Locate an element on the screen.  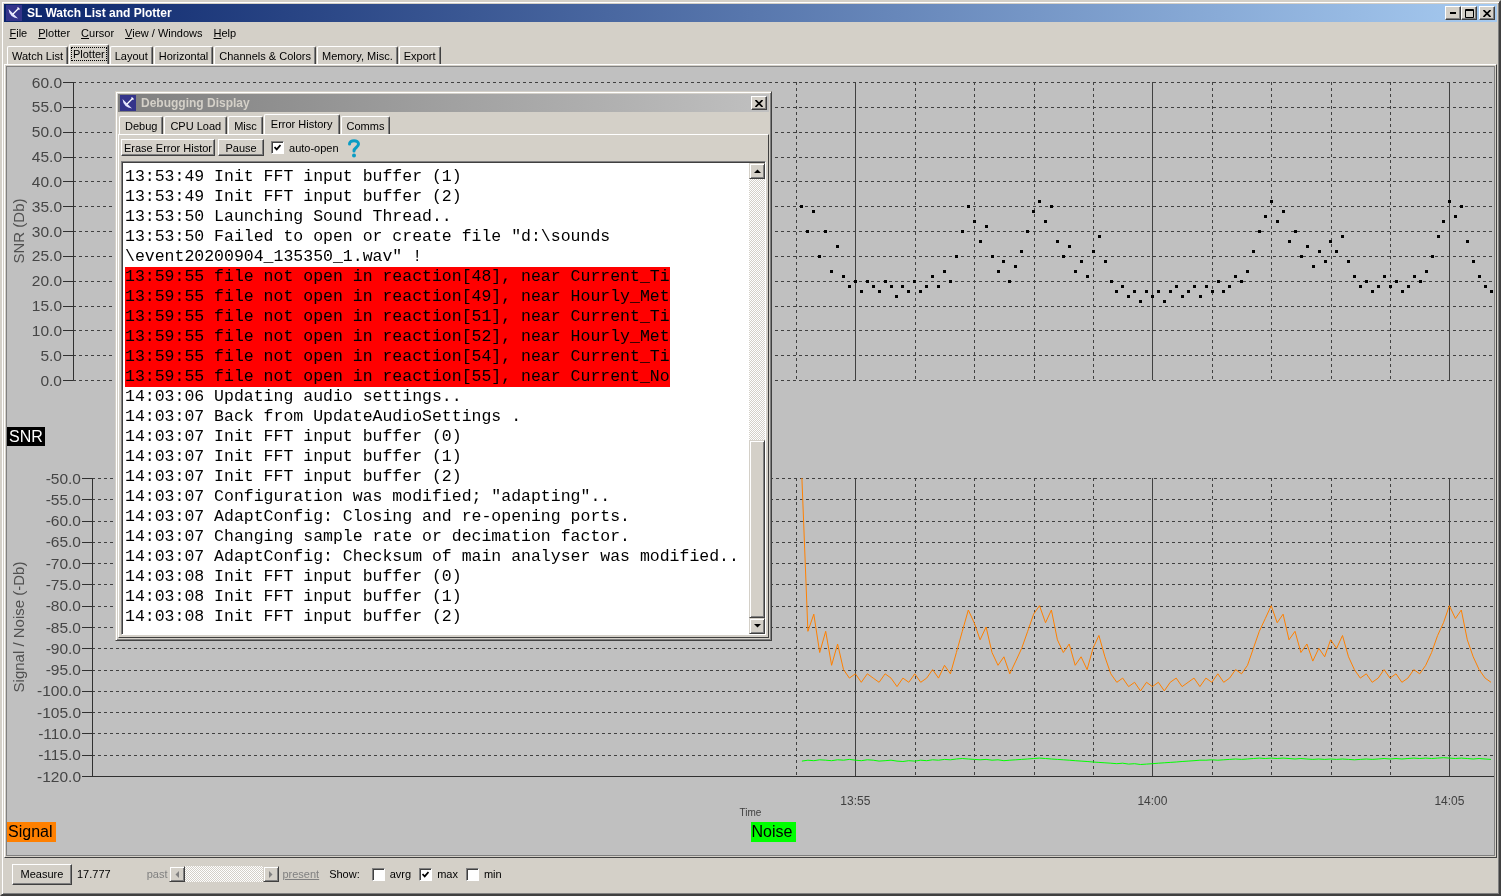
scroll-up-button is located at coordinates (757, 171).